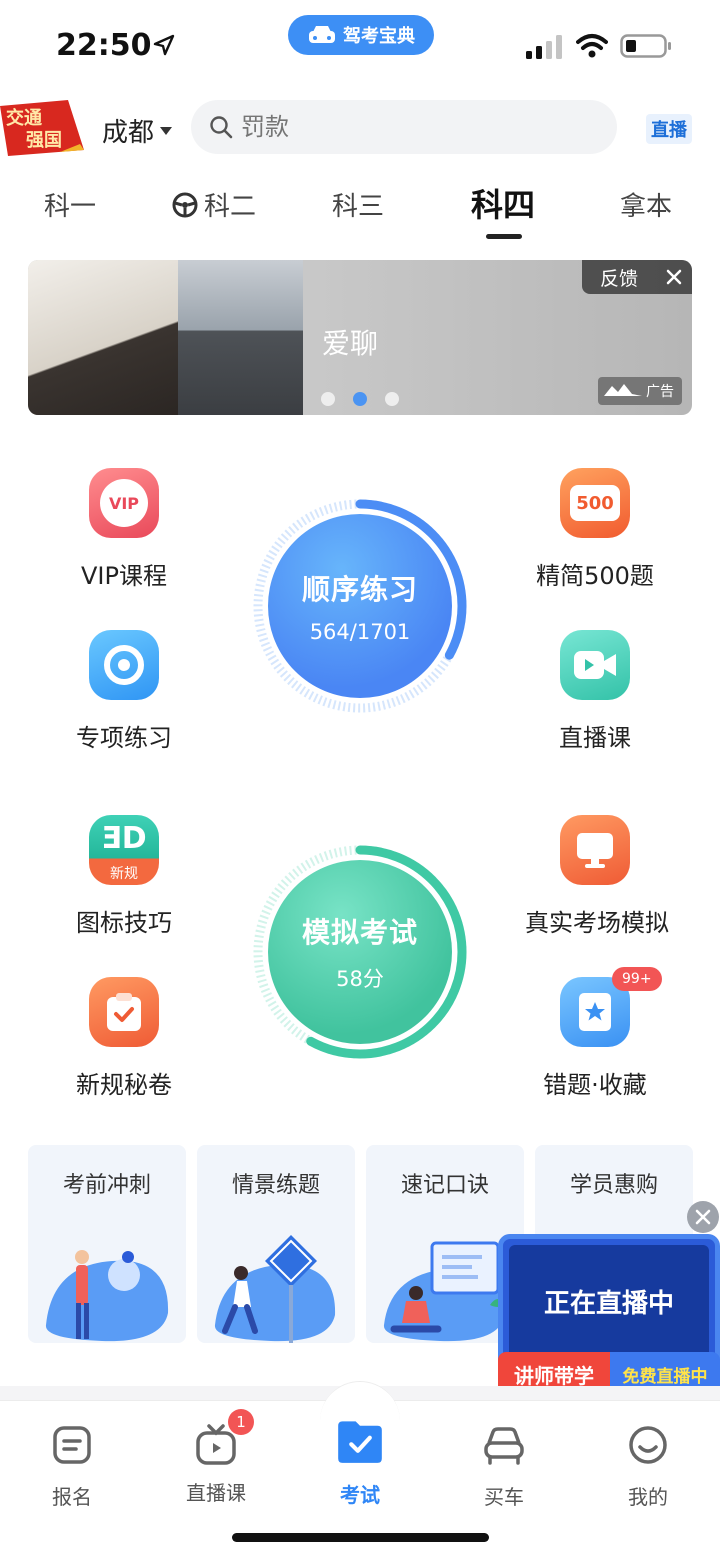 This screenshot has height=1558, width=720. What do you see at coordinates (70, 207) in the screenshot?
I see `tab-label: 科一` at bounding box center [70, 207].